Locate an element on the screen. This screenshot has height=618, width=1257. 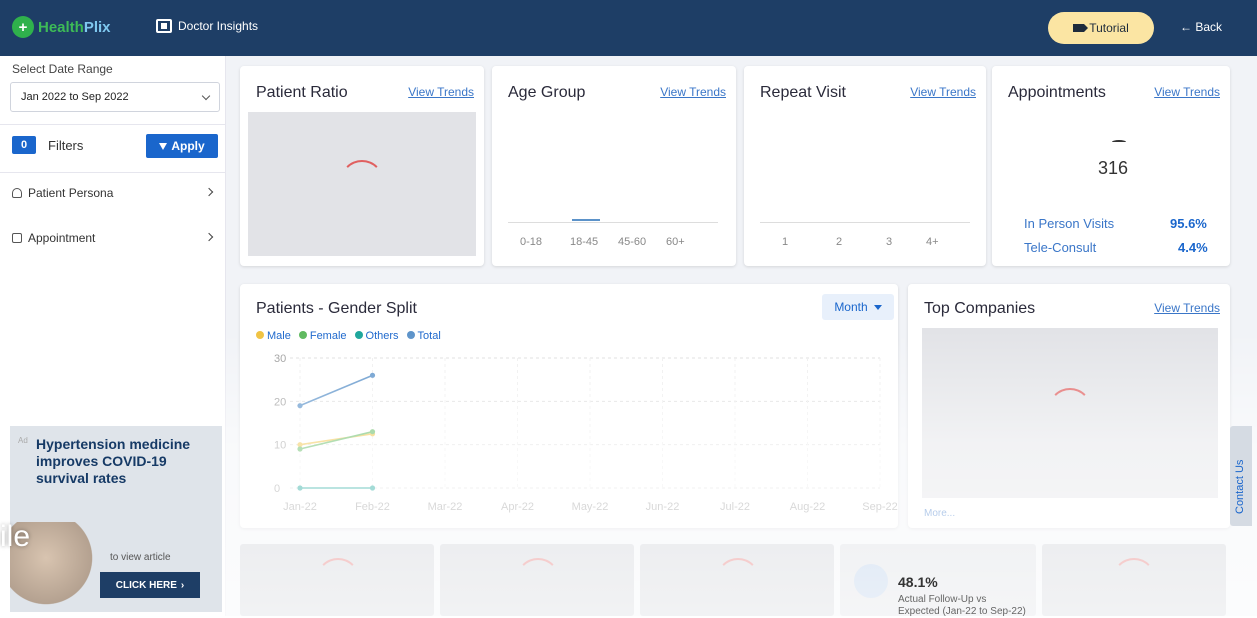
apply-label: Apply is located at coordinates (188, 146).